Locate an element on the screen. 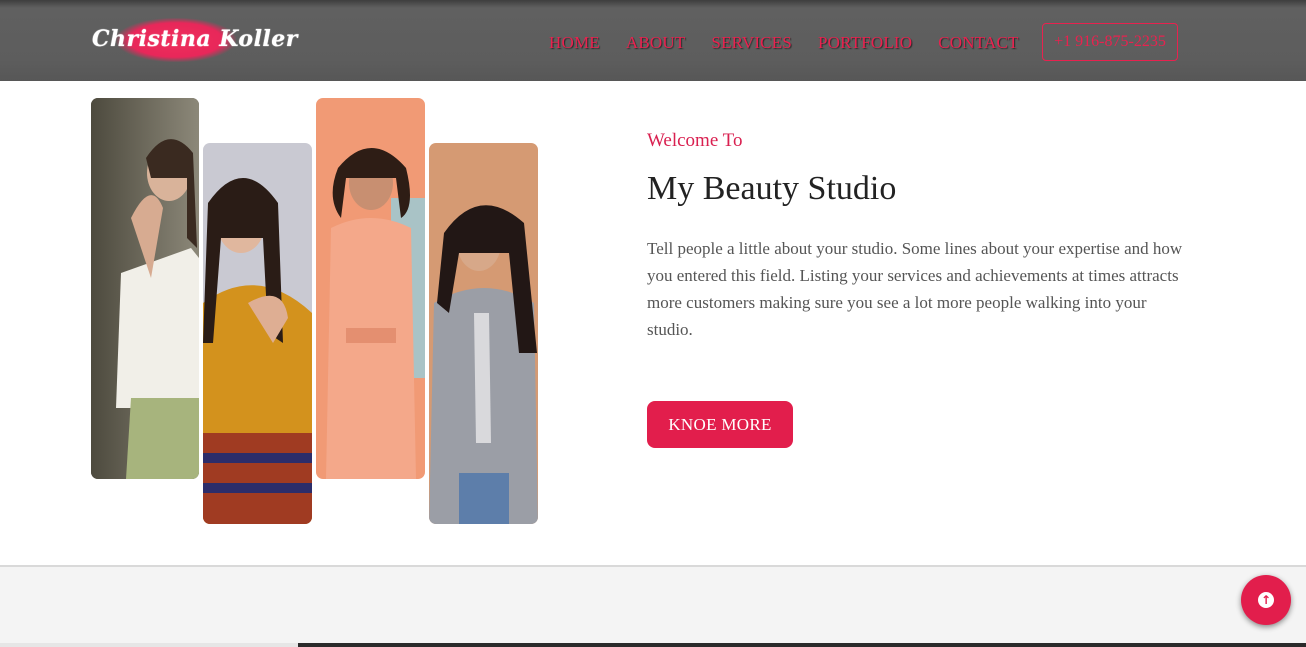 Image resolution: width=1306 pixels, height=647 pixels. nav-contact: CONTACT is located at coordinates (978, 43).